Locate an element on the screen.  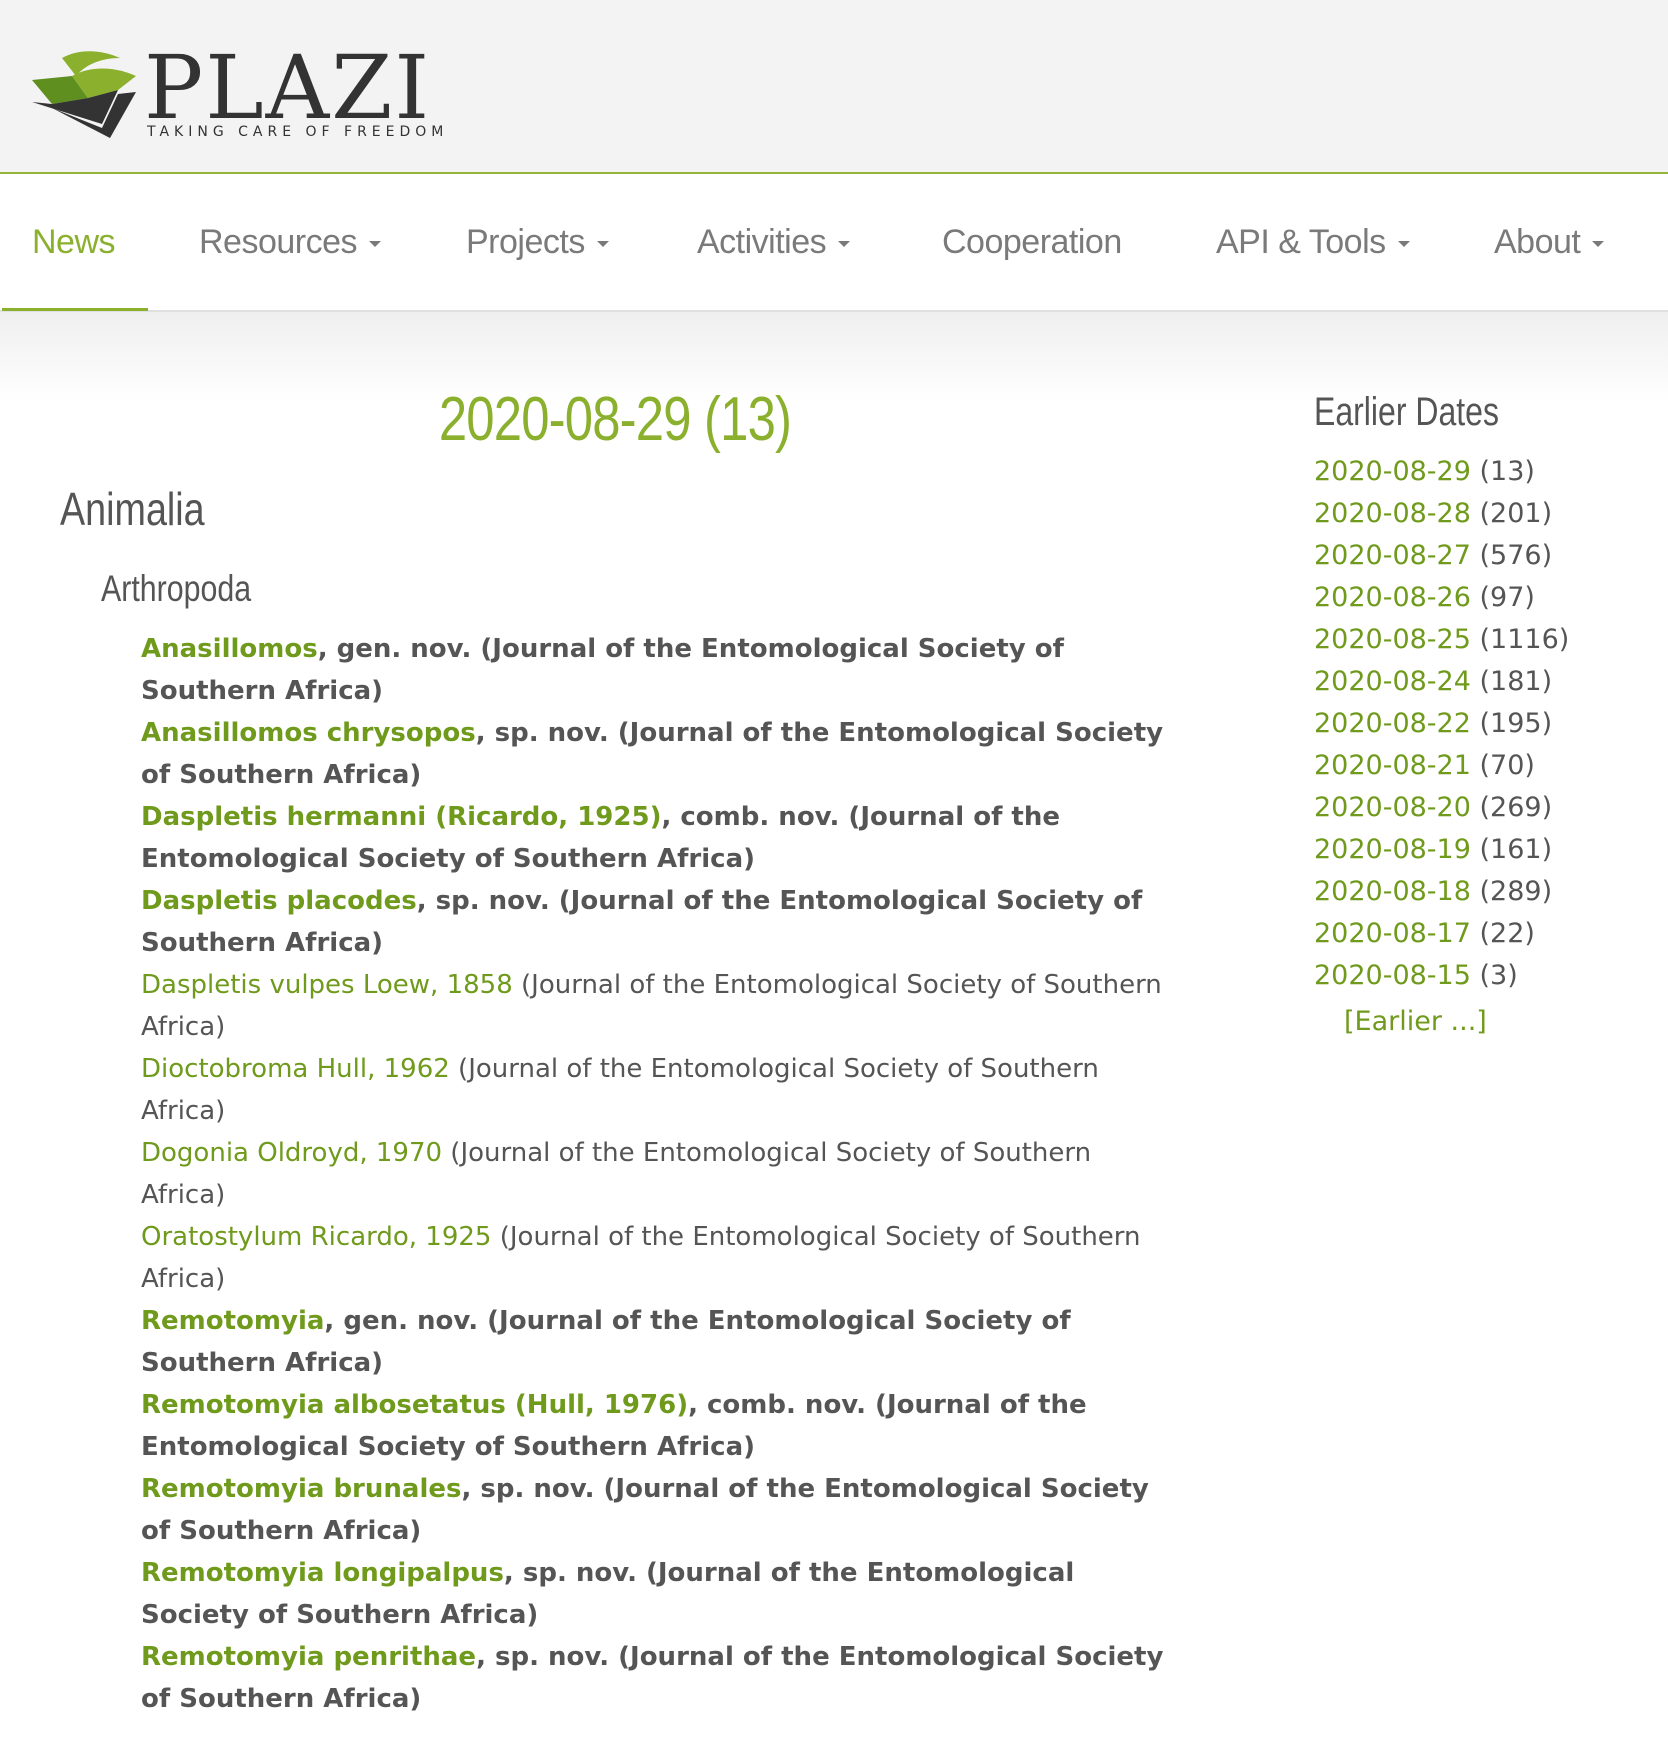
nav-item-news: News is located at coordinates (74, 242).